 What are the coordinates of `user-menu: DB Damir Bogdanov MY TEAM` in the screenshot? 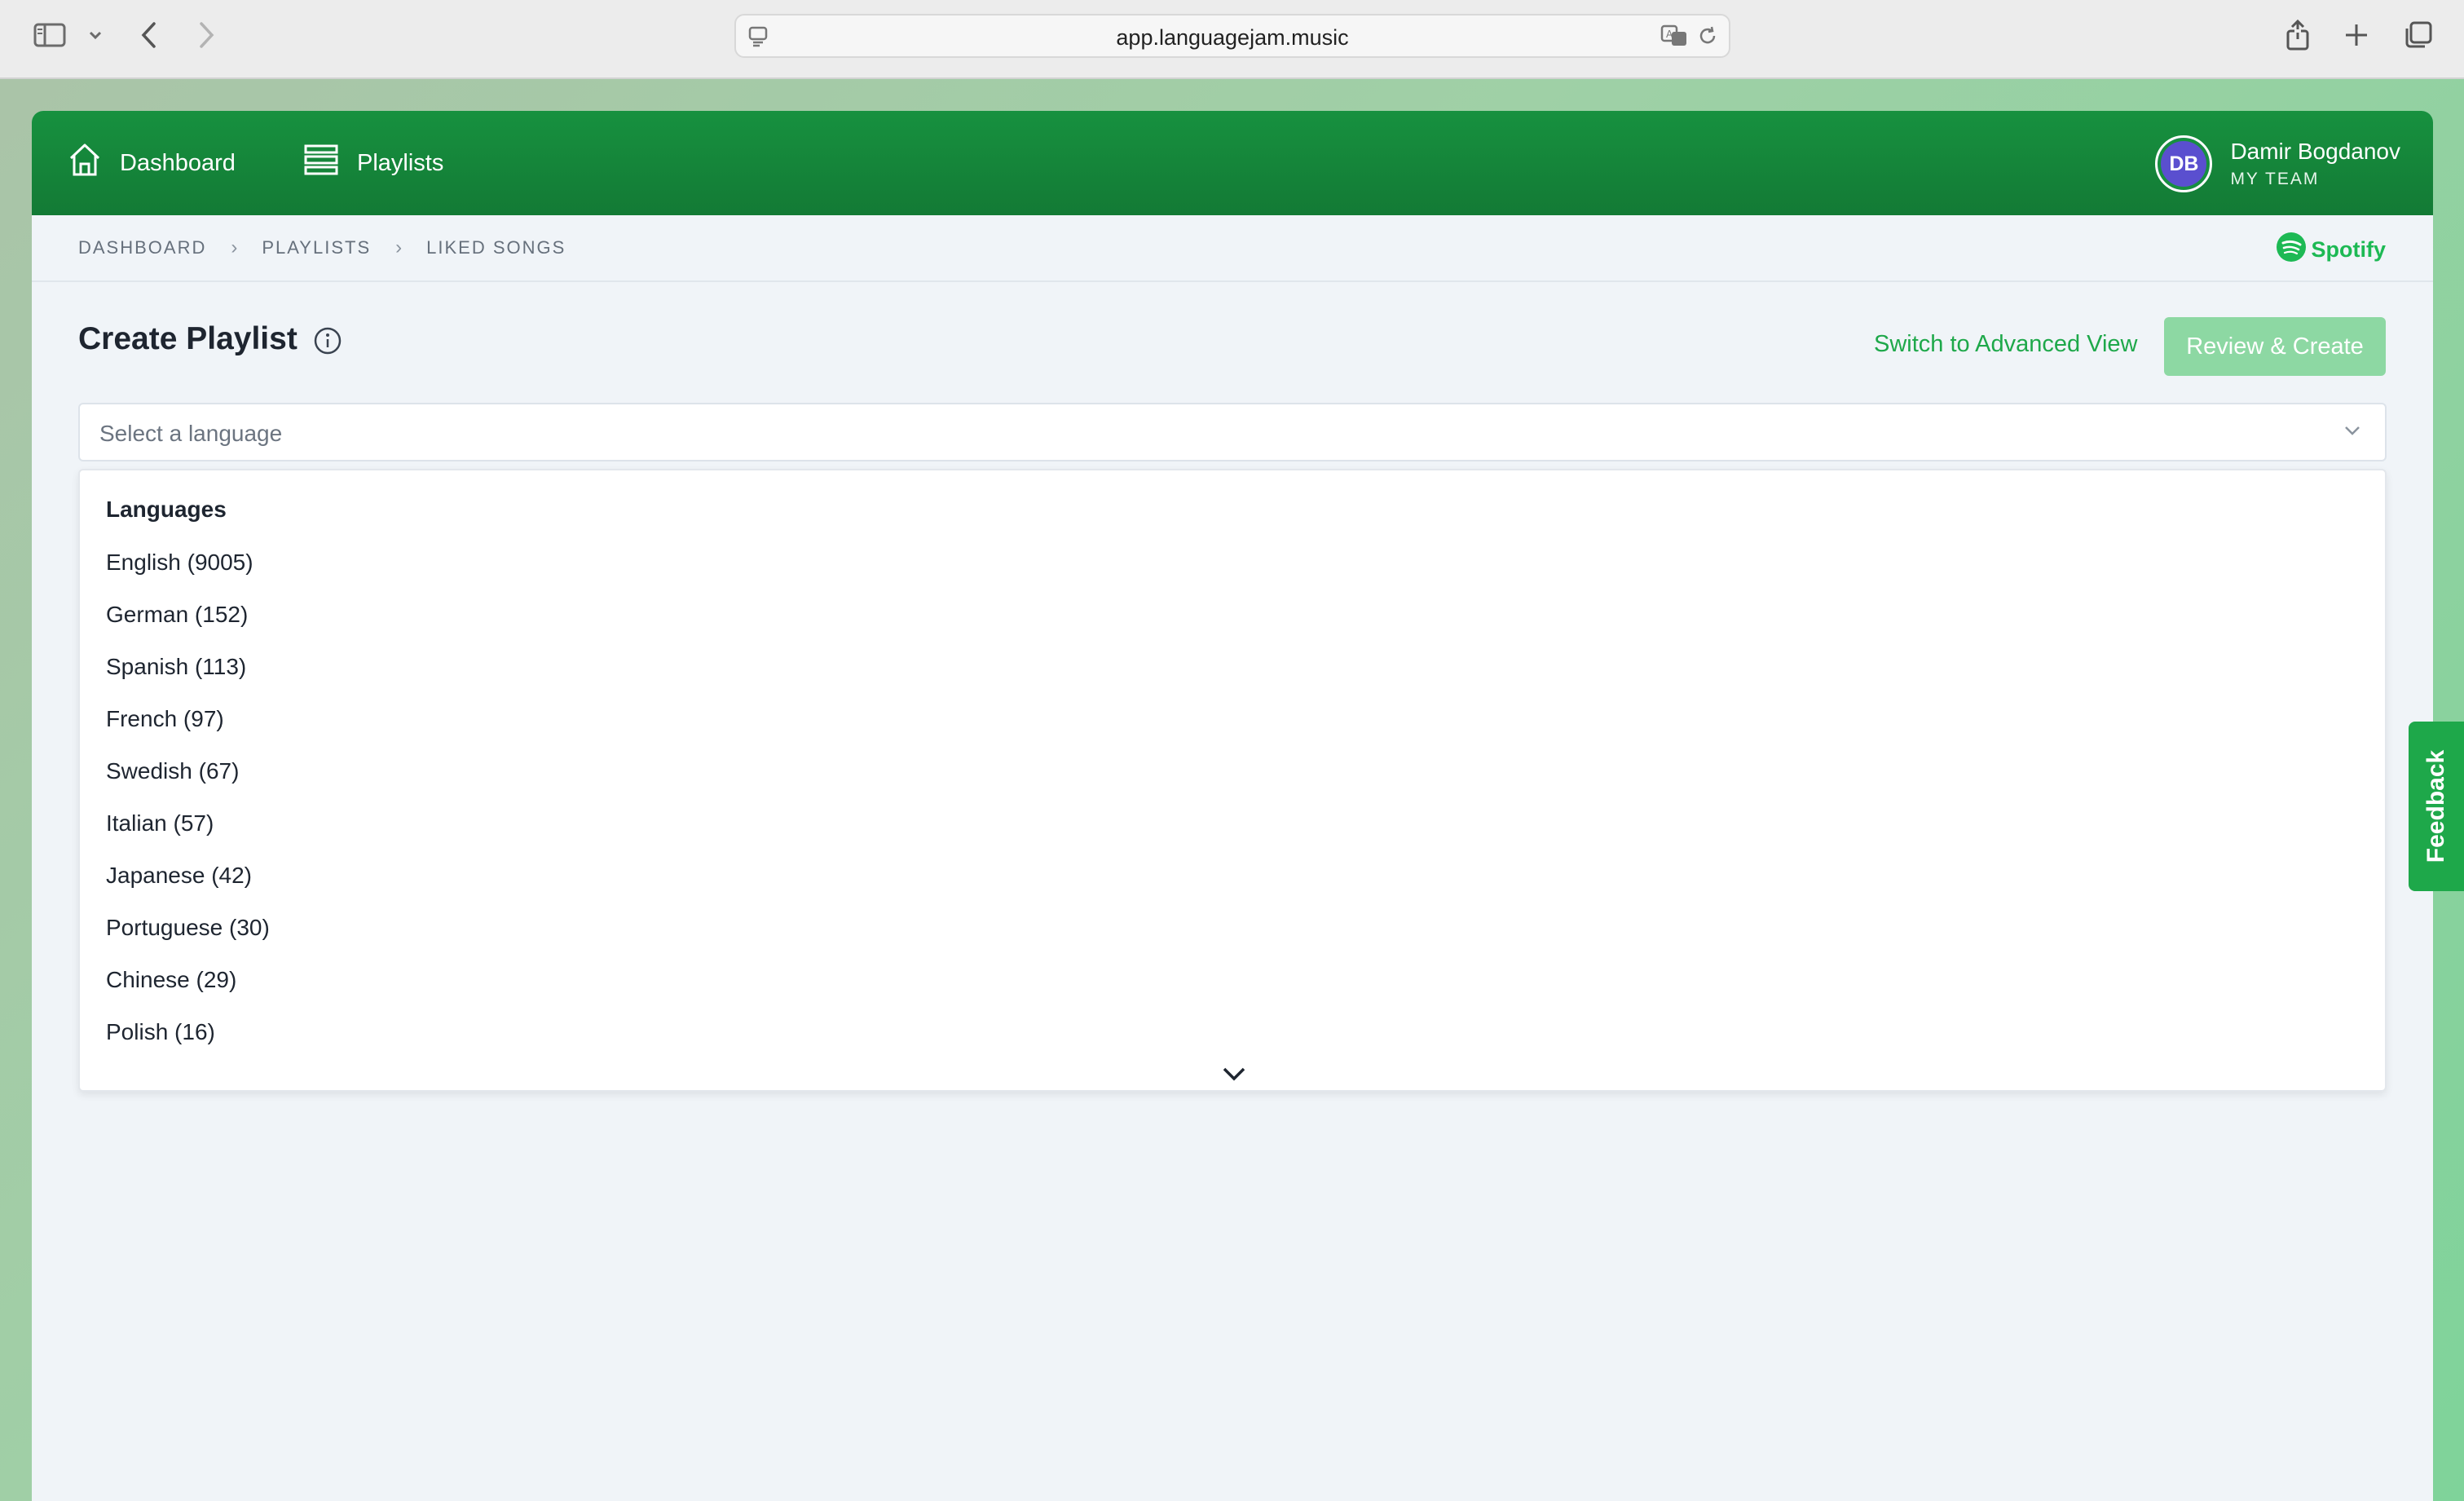 It's located at (2277, 164).